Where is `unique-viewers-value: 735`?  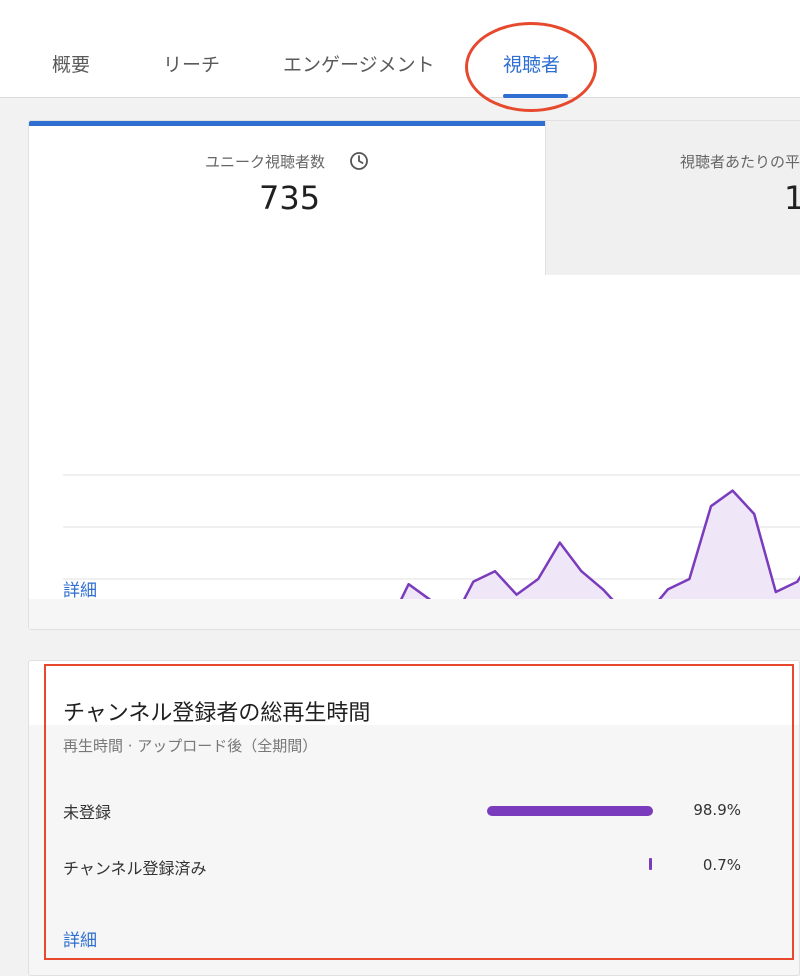
unique-viewers-value: 735 is located at coordinates (290, 198).